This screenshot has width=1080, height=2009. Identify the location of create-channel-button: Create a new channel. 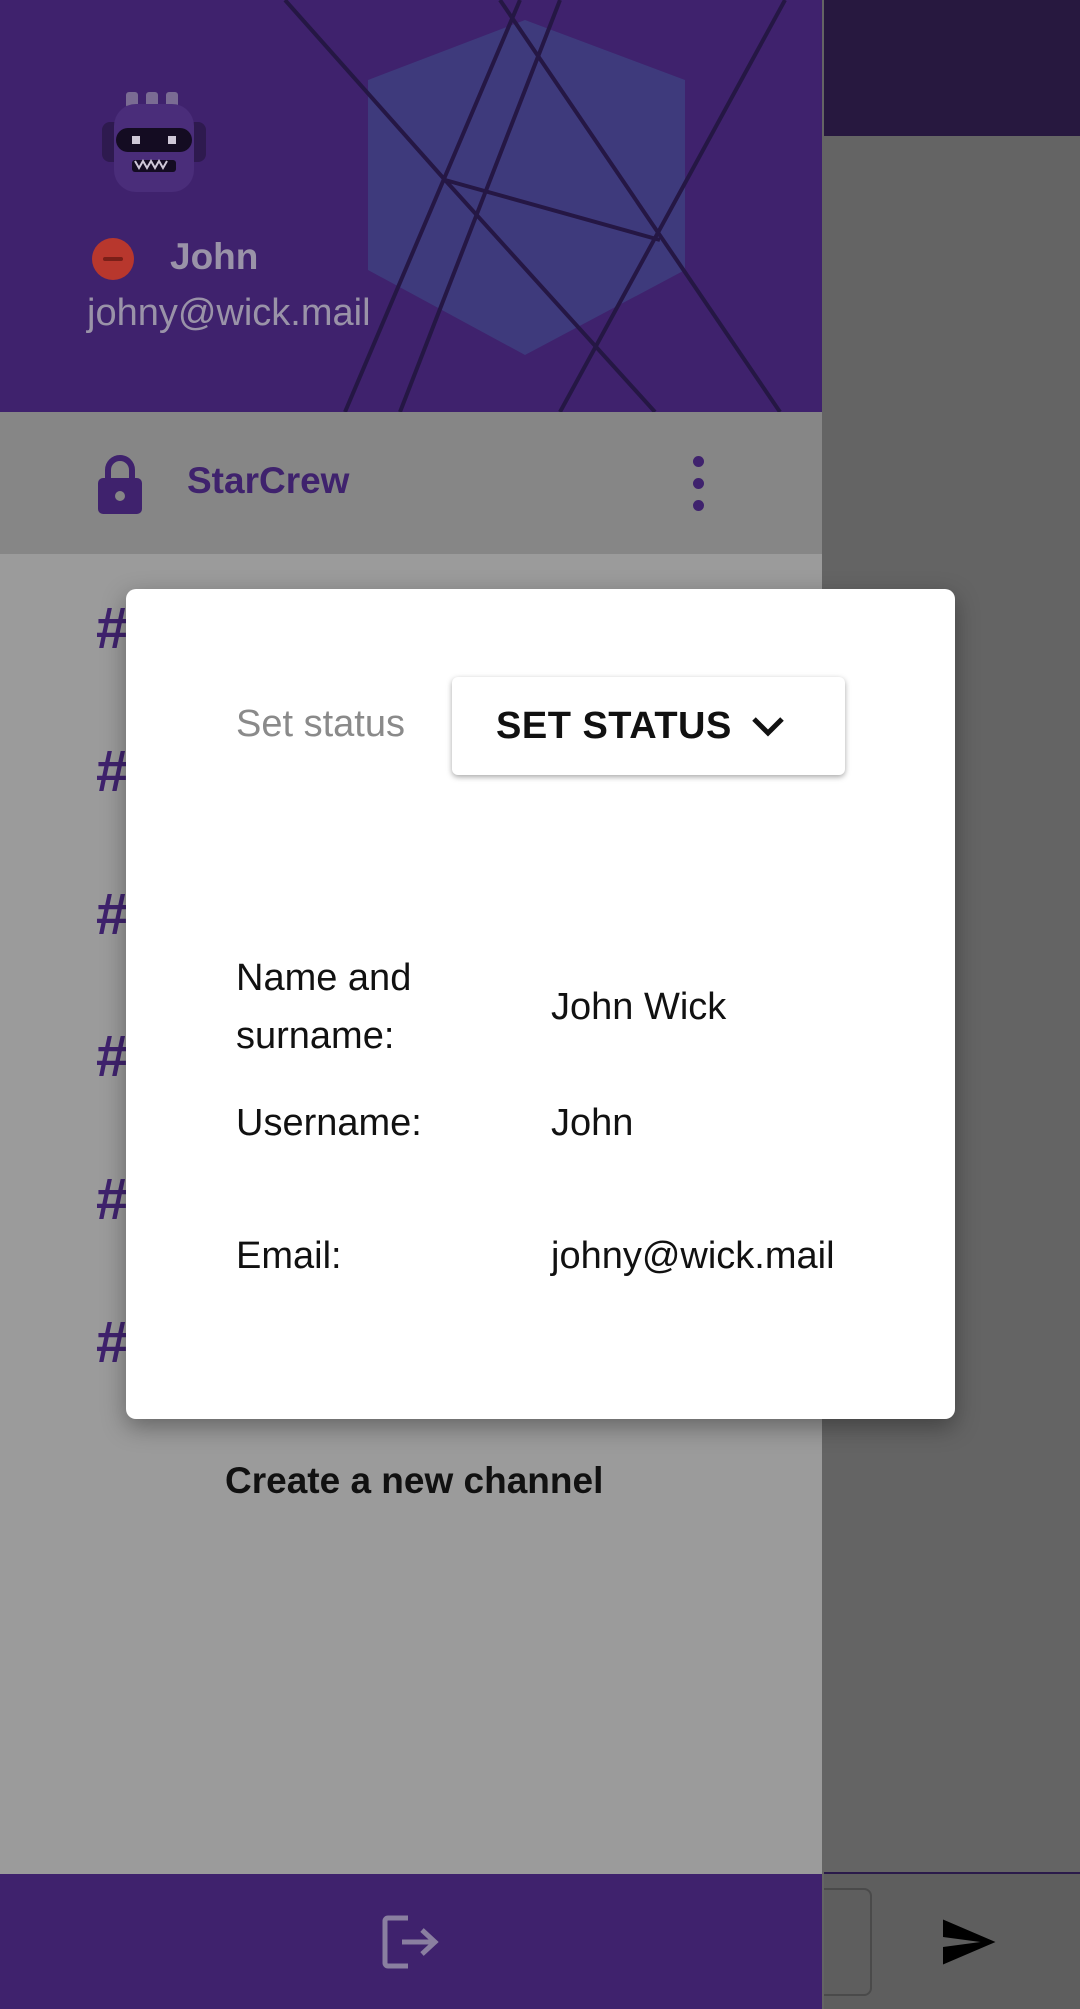
(414, 1481).